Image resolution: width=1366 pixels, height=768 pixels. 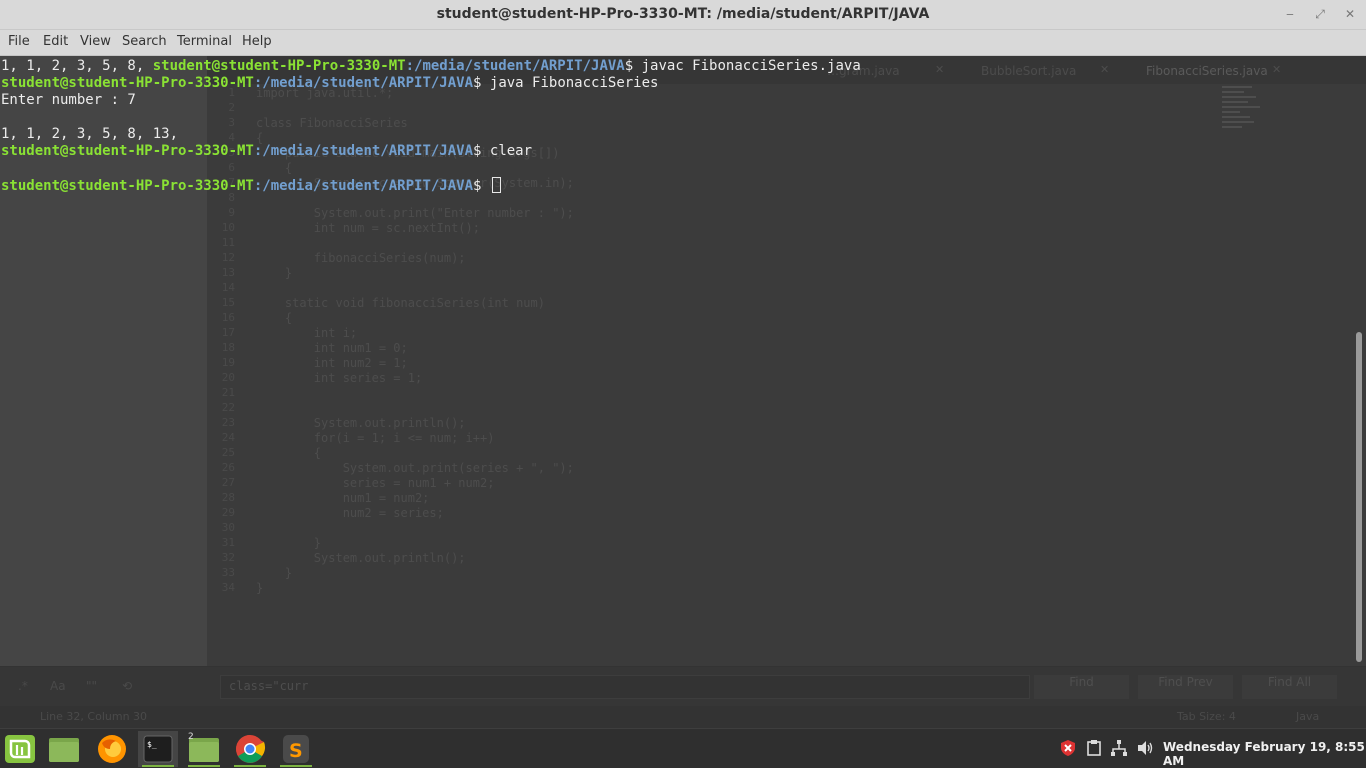 What do you see at coordinates (94, 716) in the screenshot?
I see `cursor-position: Line 32, Column 30` at bounding box center [94, 716].